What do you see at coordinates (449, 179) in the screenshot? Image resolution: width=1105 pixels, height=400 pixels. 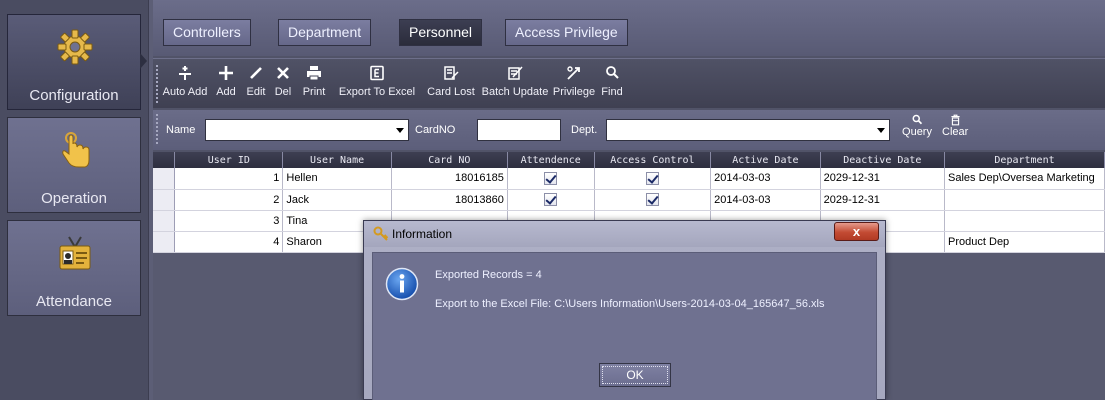 I see `cell-card-no: 18016185` at bounding box center [449, 179].